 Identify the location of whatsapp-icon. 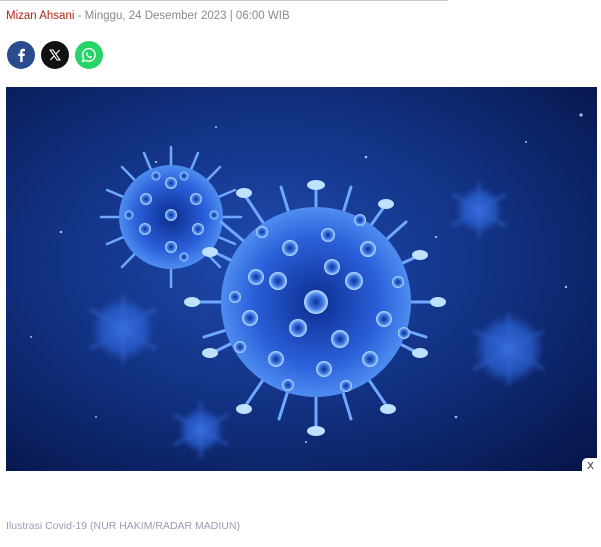
(88, 55).